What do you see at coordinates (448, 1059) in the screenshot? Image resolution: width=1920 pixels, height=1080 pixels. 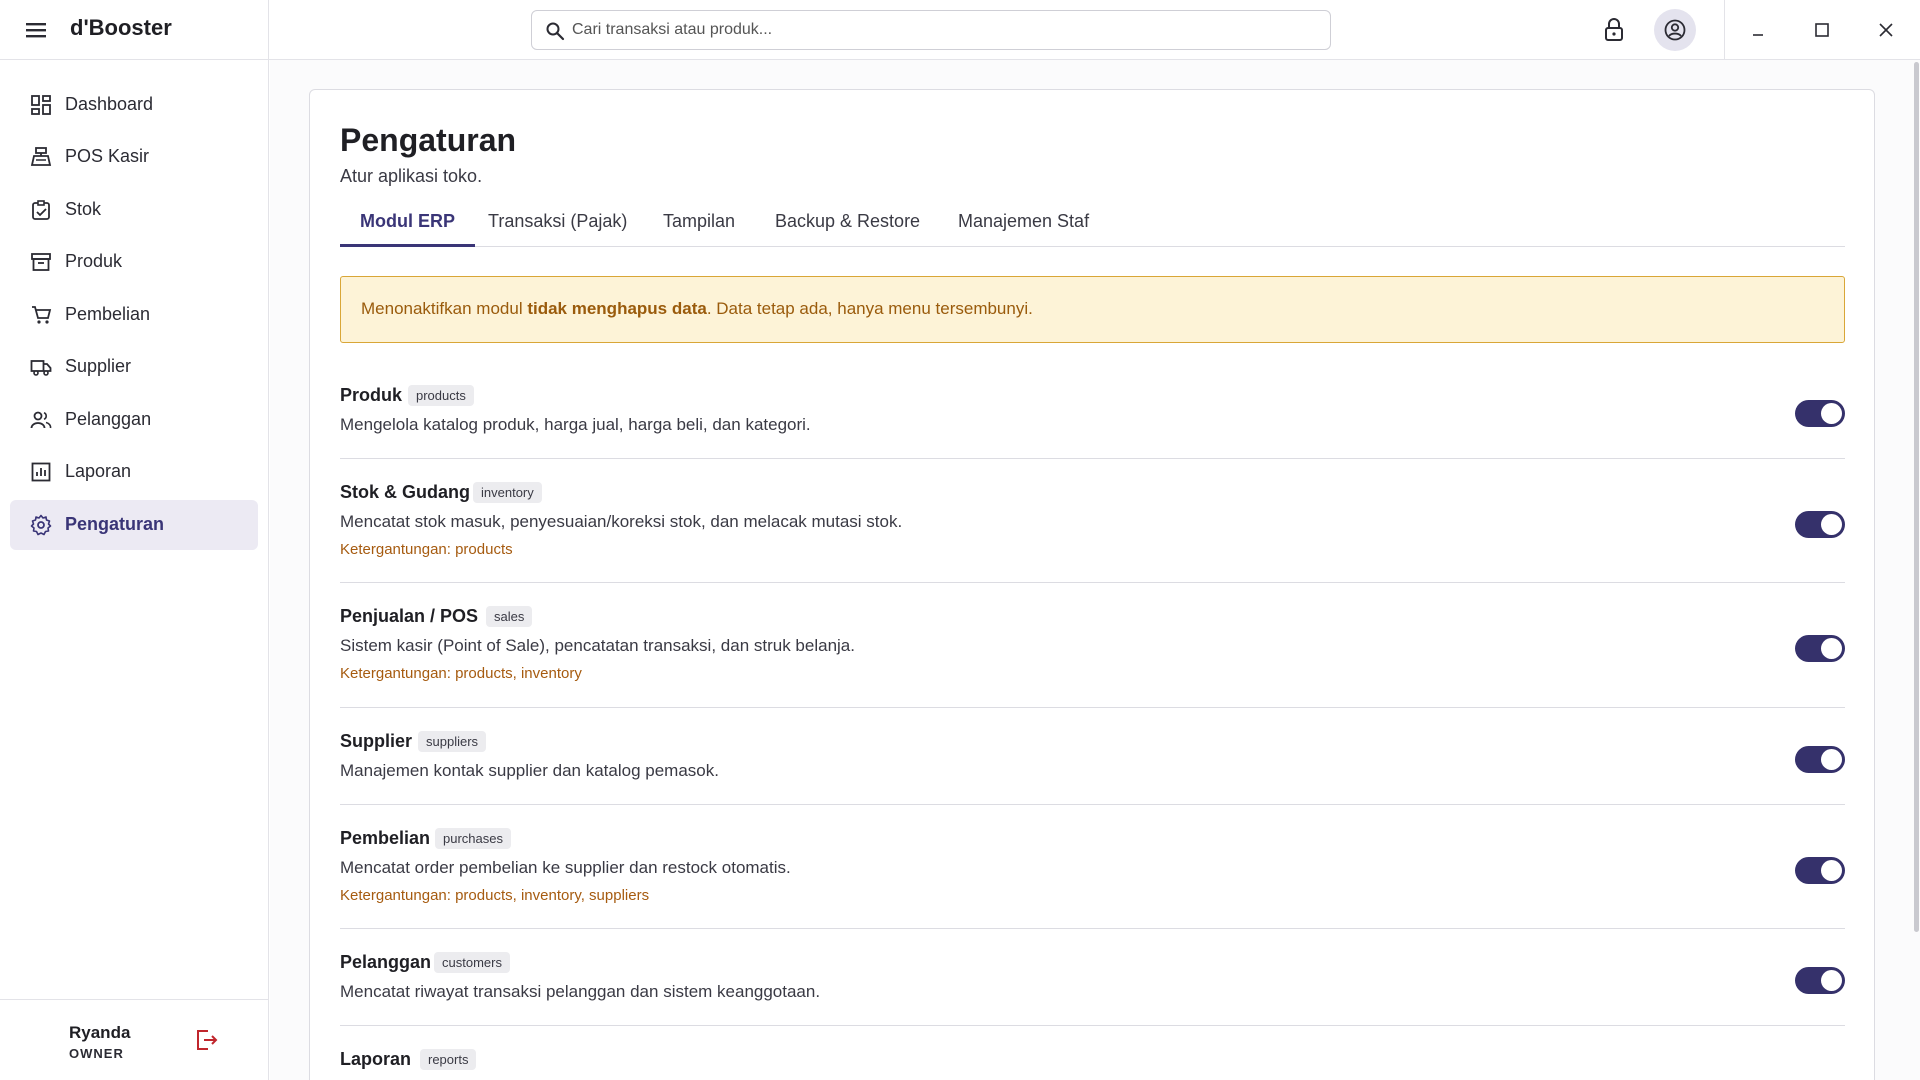 I see `module-code-badge: reports` at bounding box center [448, 1059].